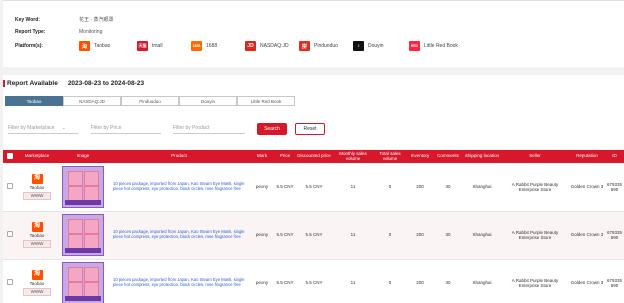  Describe the element at coordinates (196, 46) in the screenshot. I see `1688-logo-icon: 1688` at that location.